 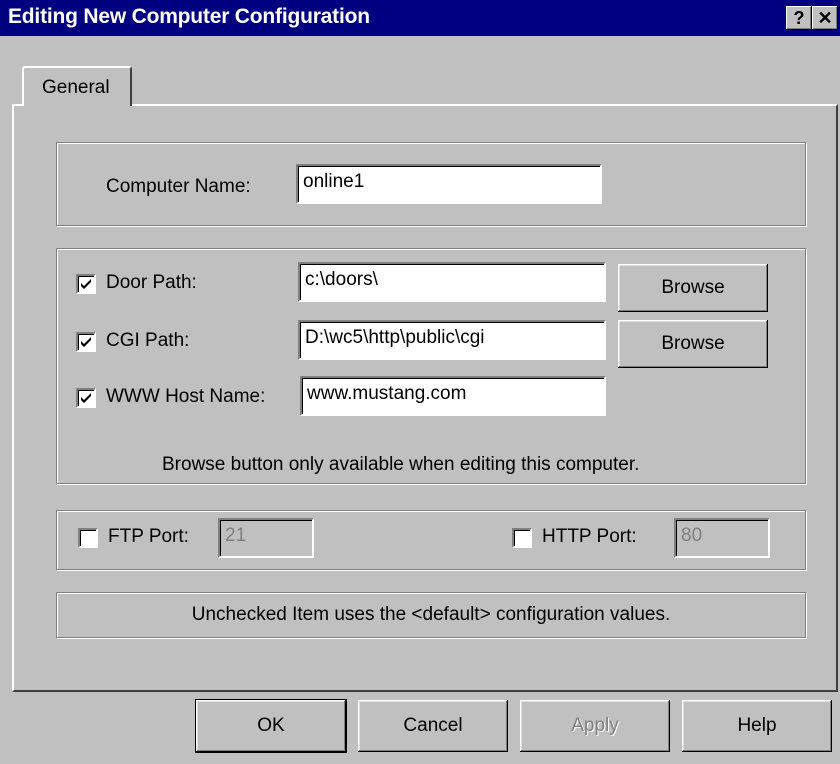 I want to click on www-host-checkbox, so click(x=86, y=398).